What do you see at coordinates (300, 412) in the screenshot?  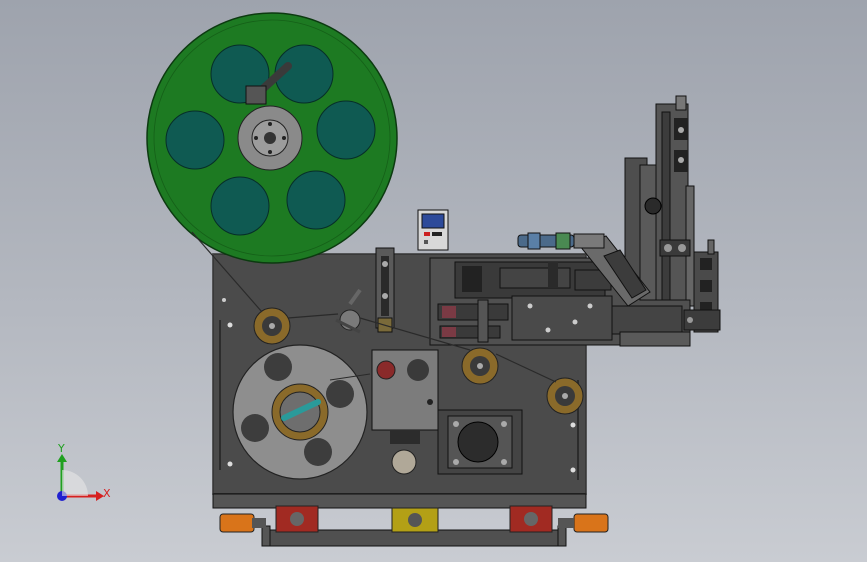 I see `rewind-disc` at bounding box center [300, 412].